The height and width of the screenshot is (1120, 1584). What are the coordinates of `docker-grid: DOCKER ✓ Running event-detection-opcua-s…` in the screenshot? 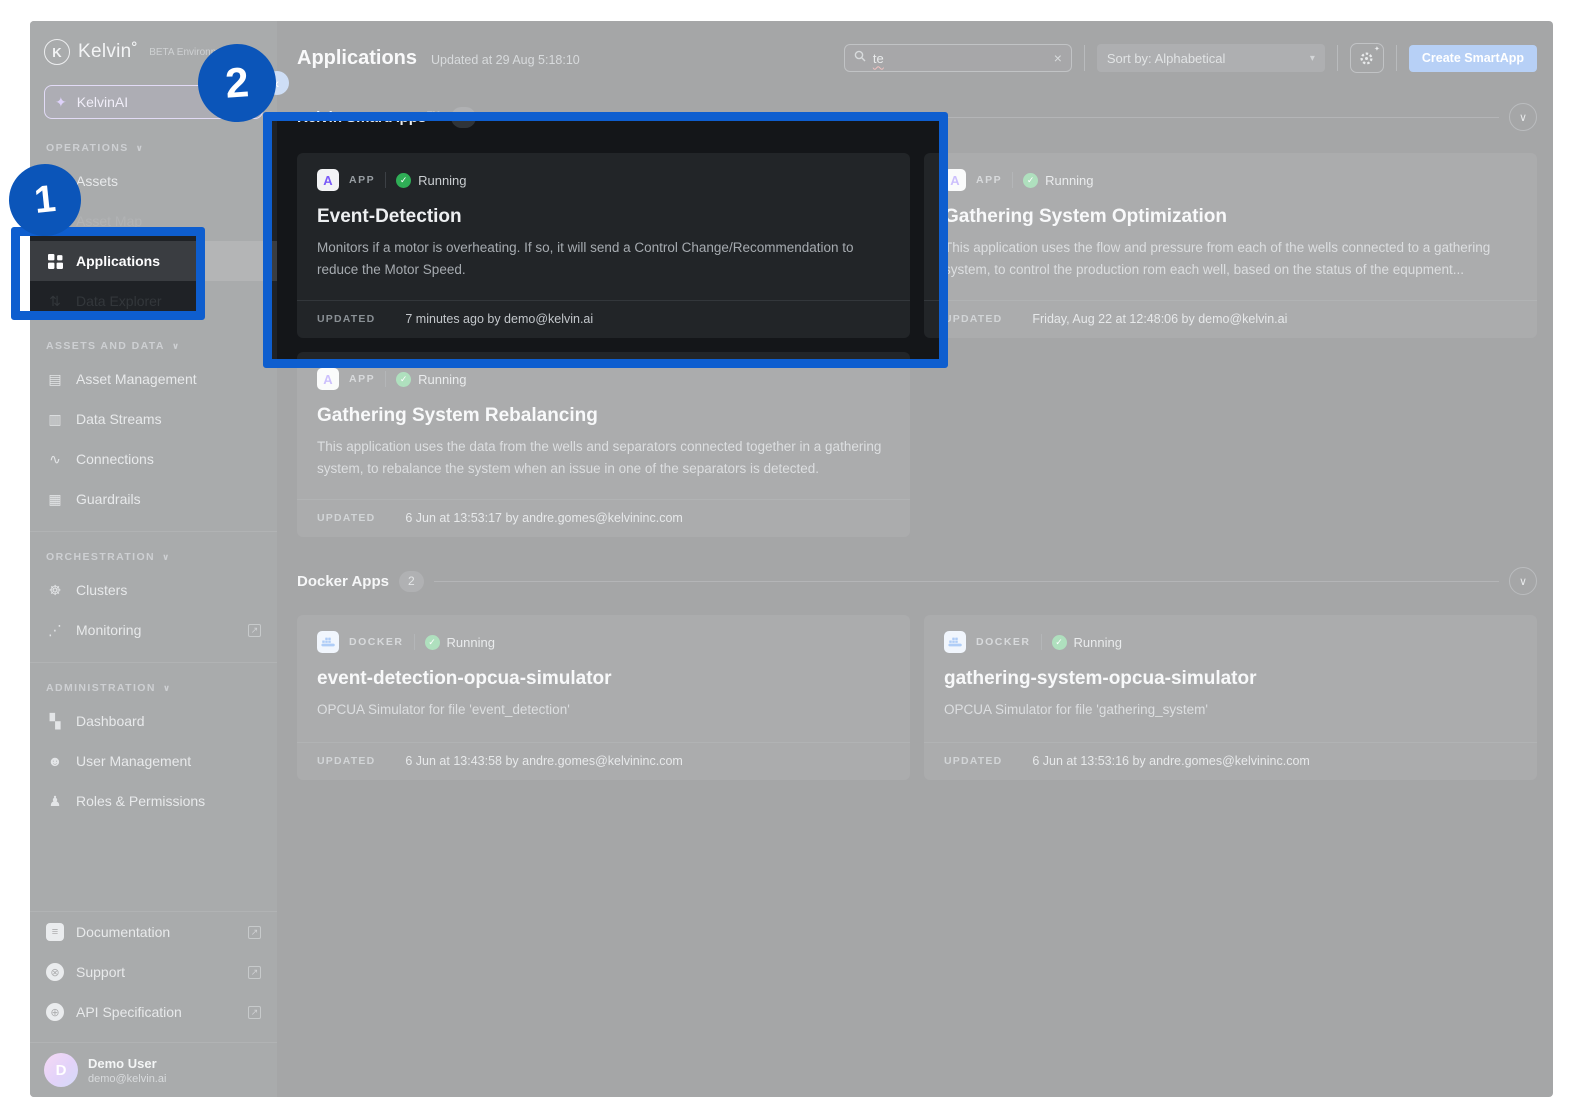 It's located at (917, 697).